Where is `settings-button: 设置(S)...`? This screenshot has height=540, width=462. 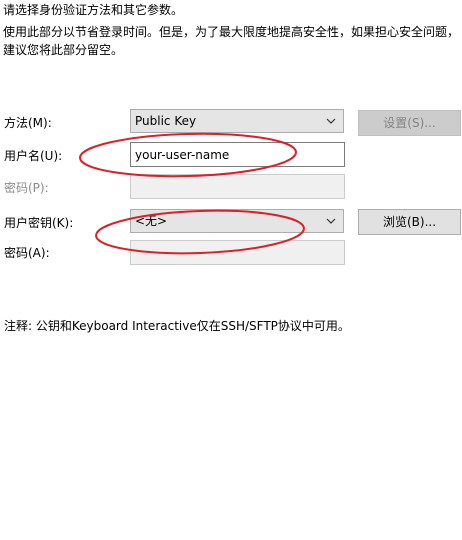
settings-button: 设置(S)... is located at coordinates (409, 123).